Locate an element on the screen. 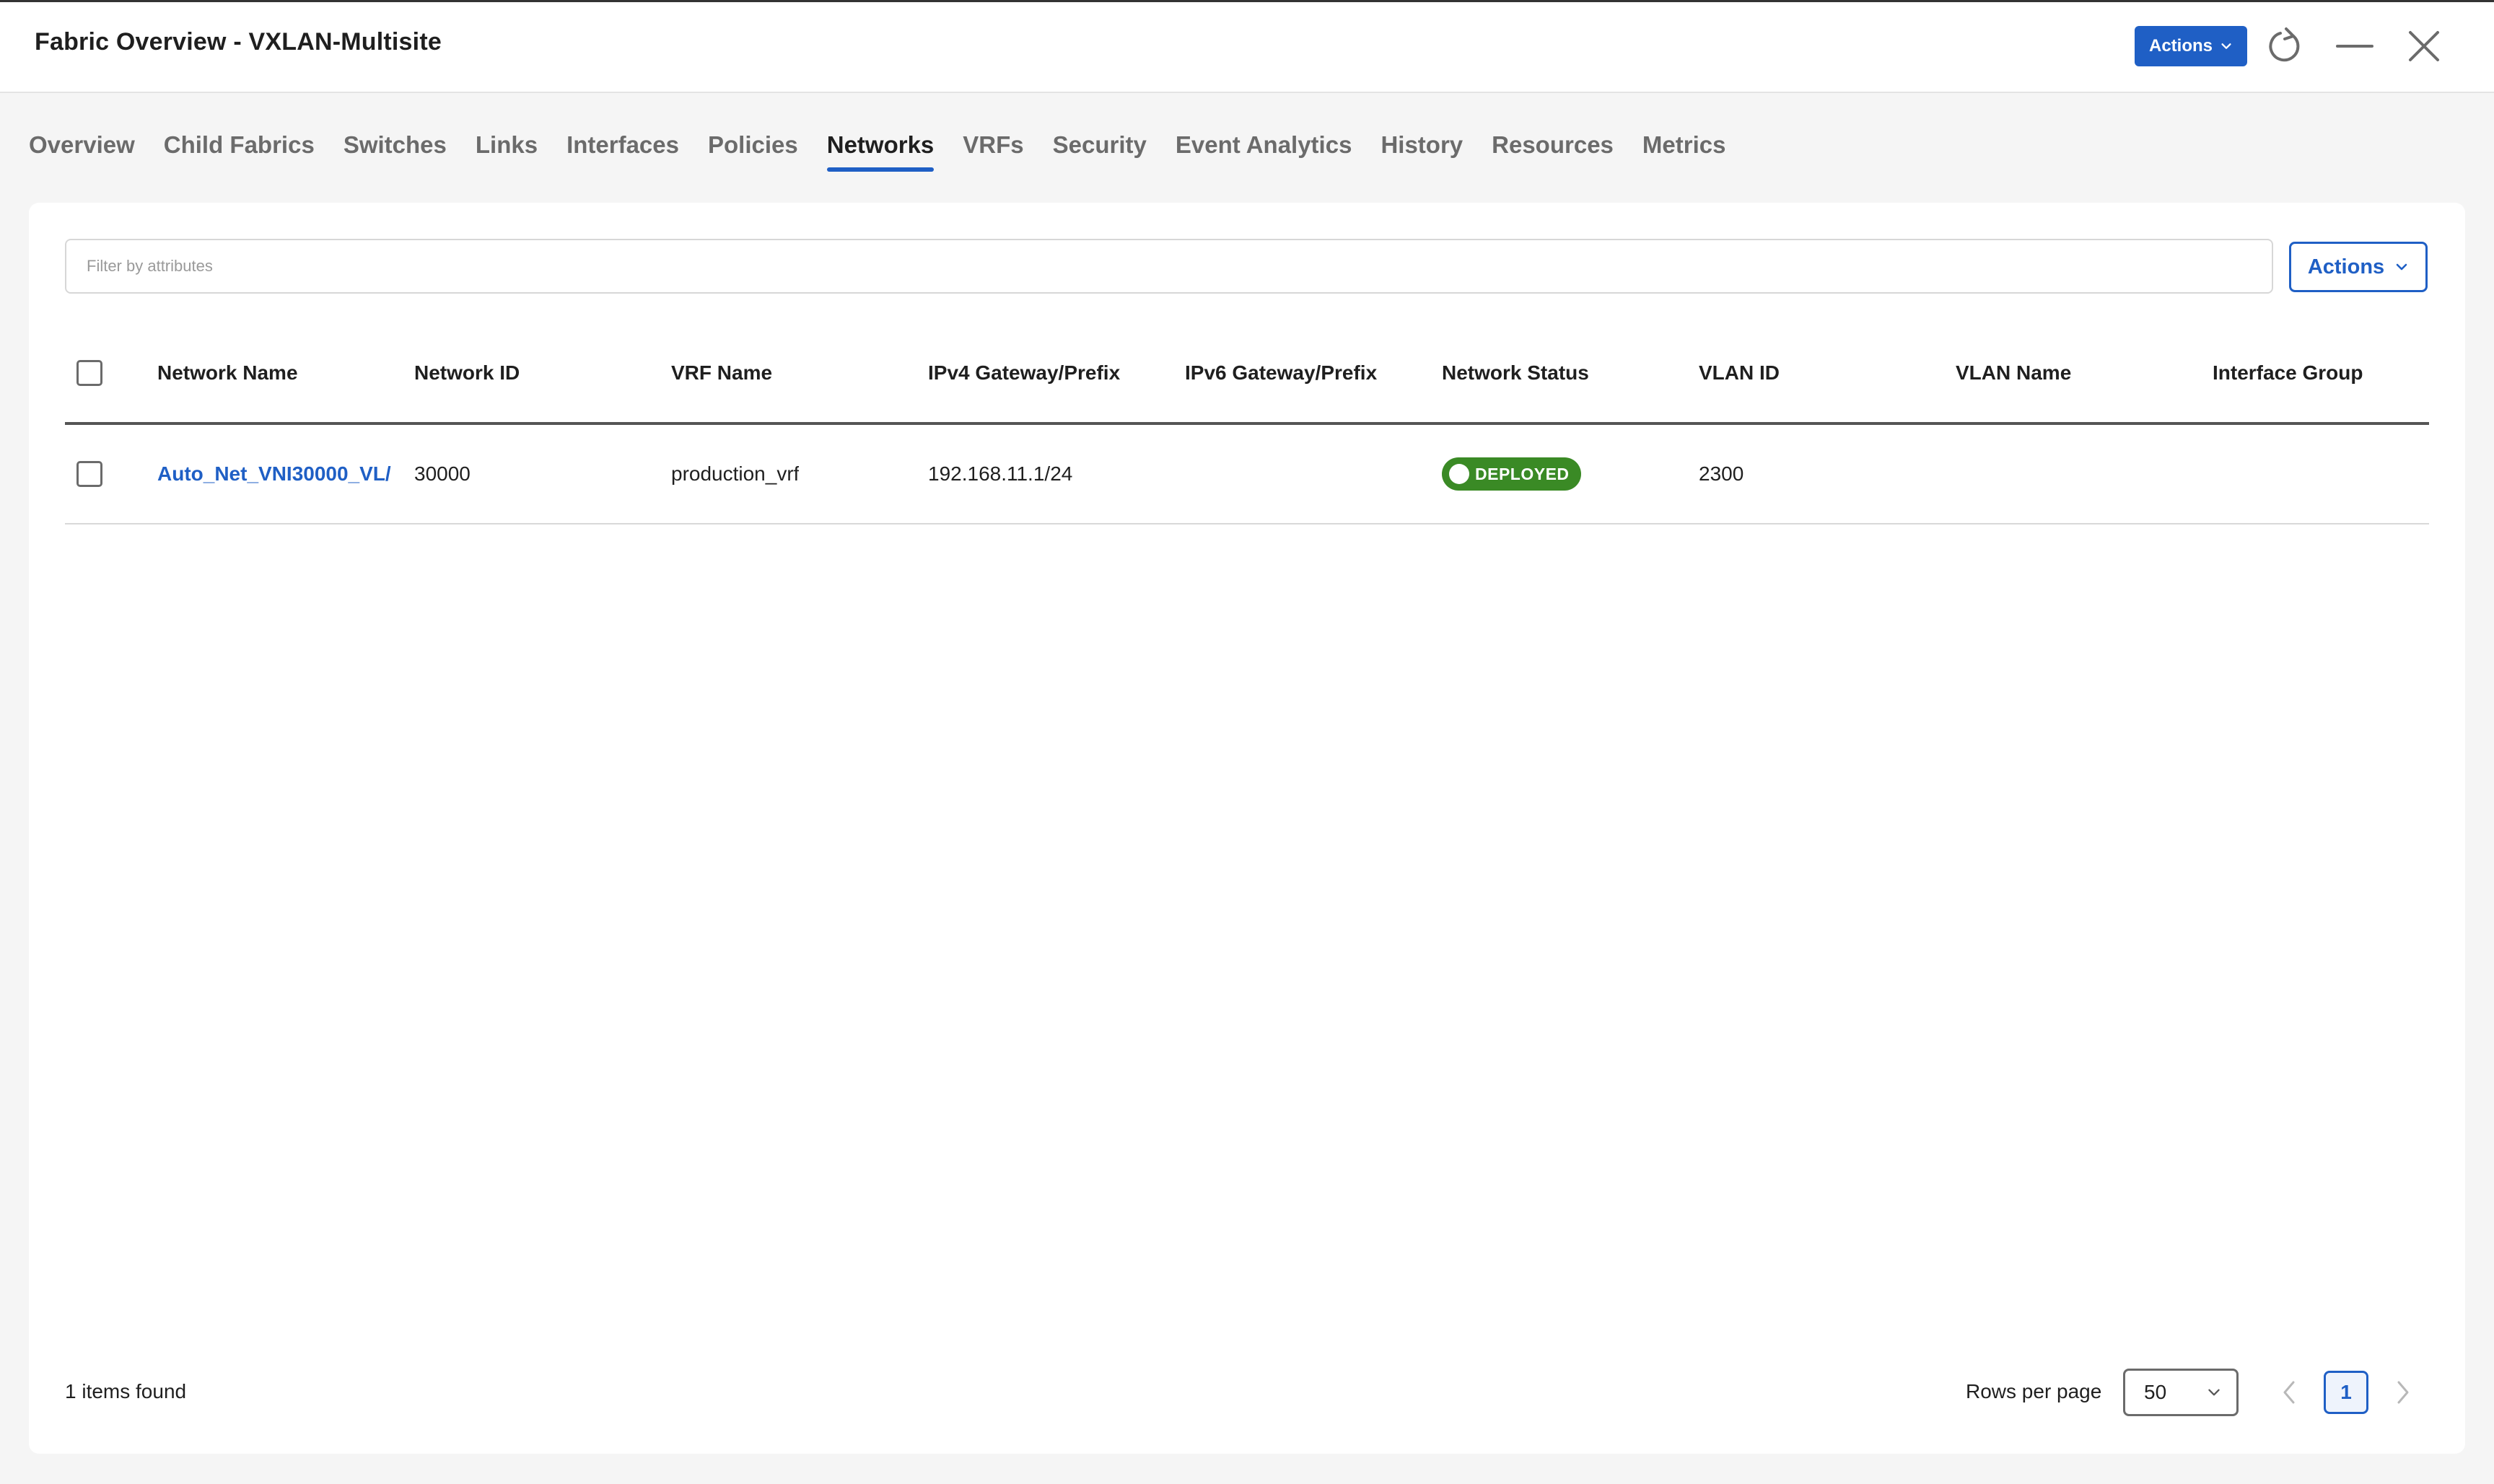 The width and height of the screenshot is (2494, 1484). page-button-current: 1 is located at coordinates (2346, 1392).